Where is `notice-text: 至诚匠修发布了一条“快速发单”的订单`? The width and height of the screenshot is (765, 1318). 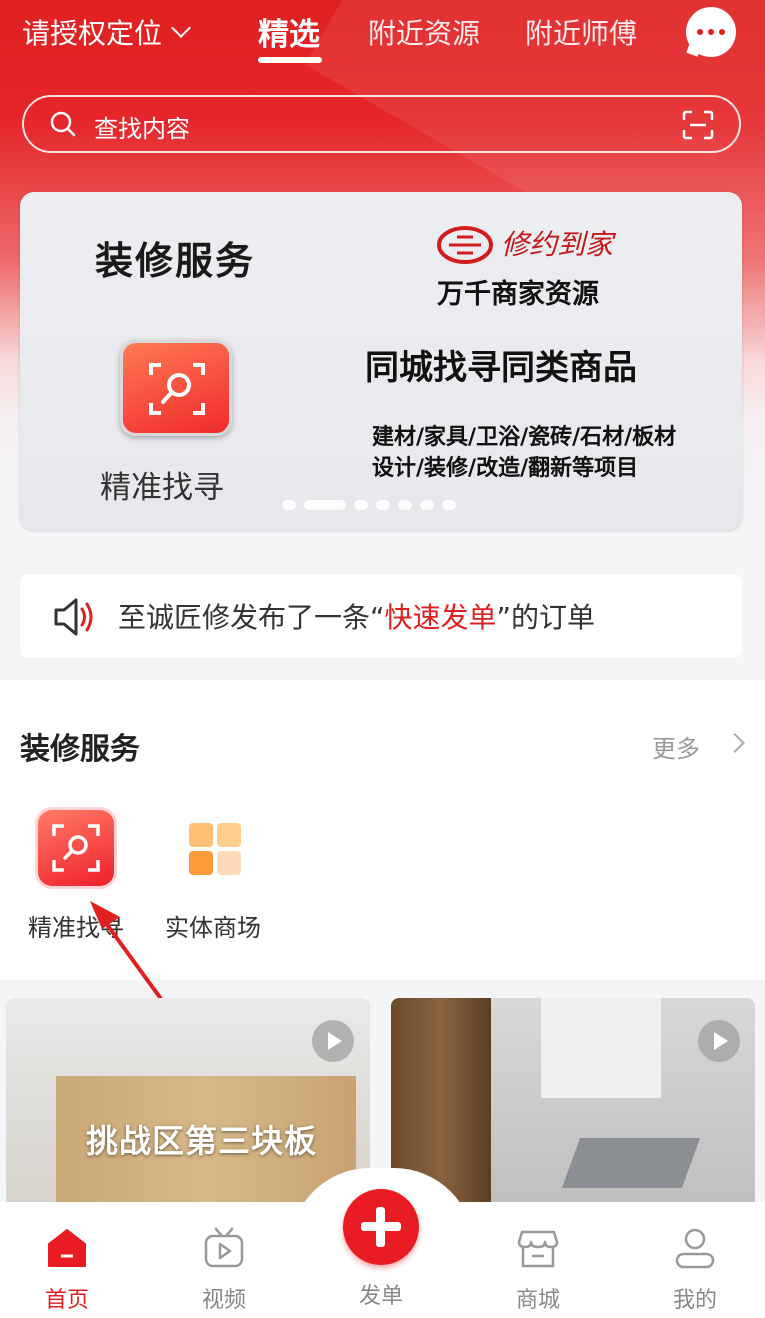
notice-text: 至诚匠修发布了一条“快速发单”的订单 is located at coordinates (356, 616).